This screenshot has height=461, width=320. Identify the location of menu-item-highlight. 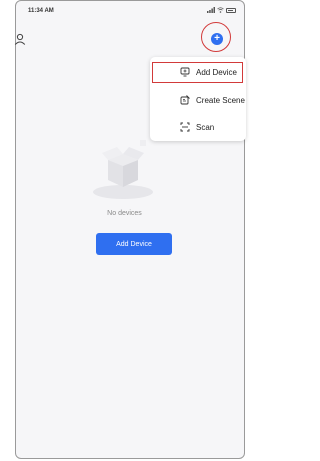
(197, 72).